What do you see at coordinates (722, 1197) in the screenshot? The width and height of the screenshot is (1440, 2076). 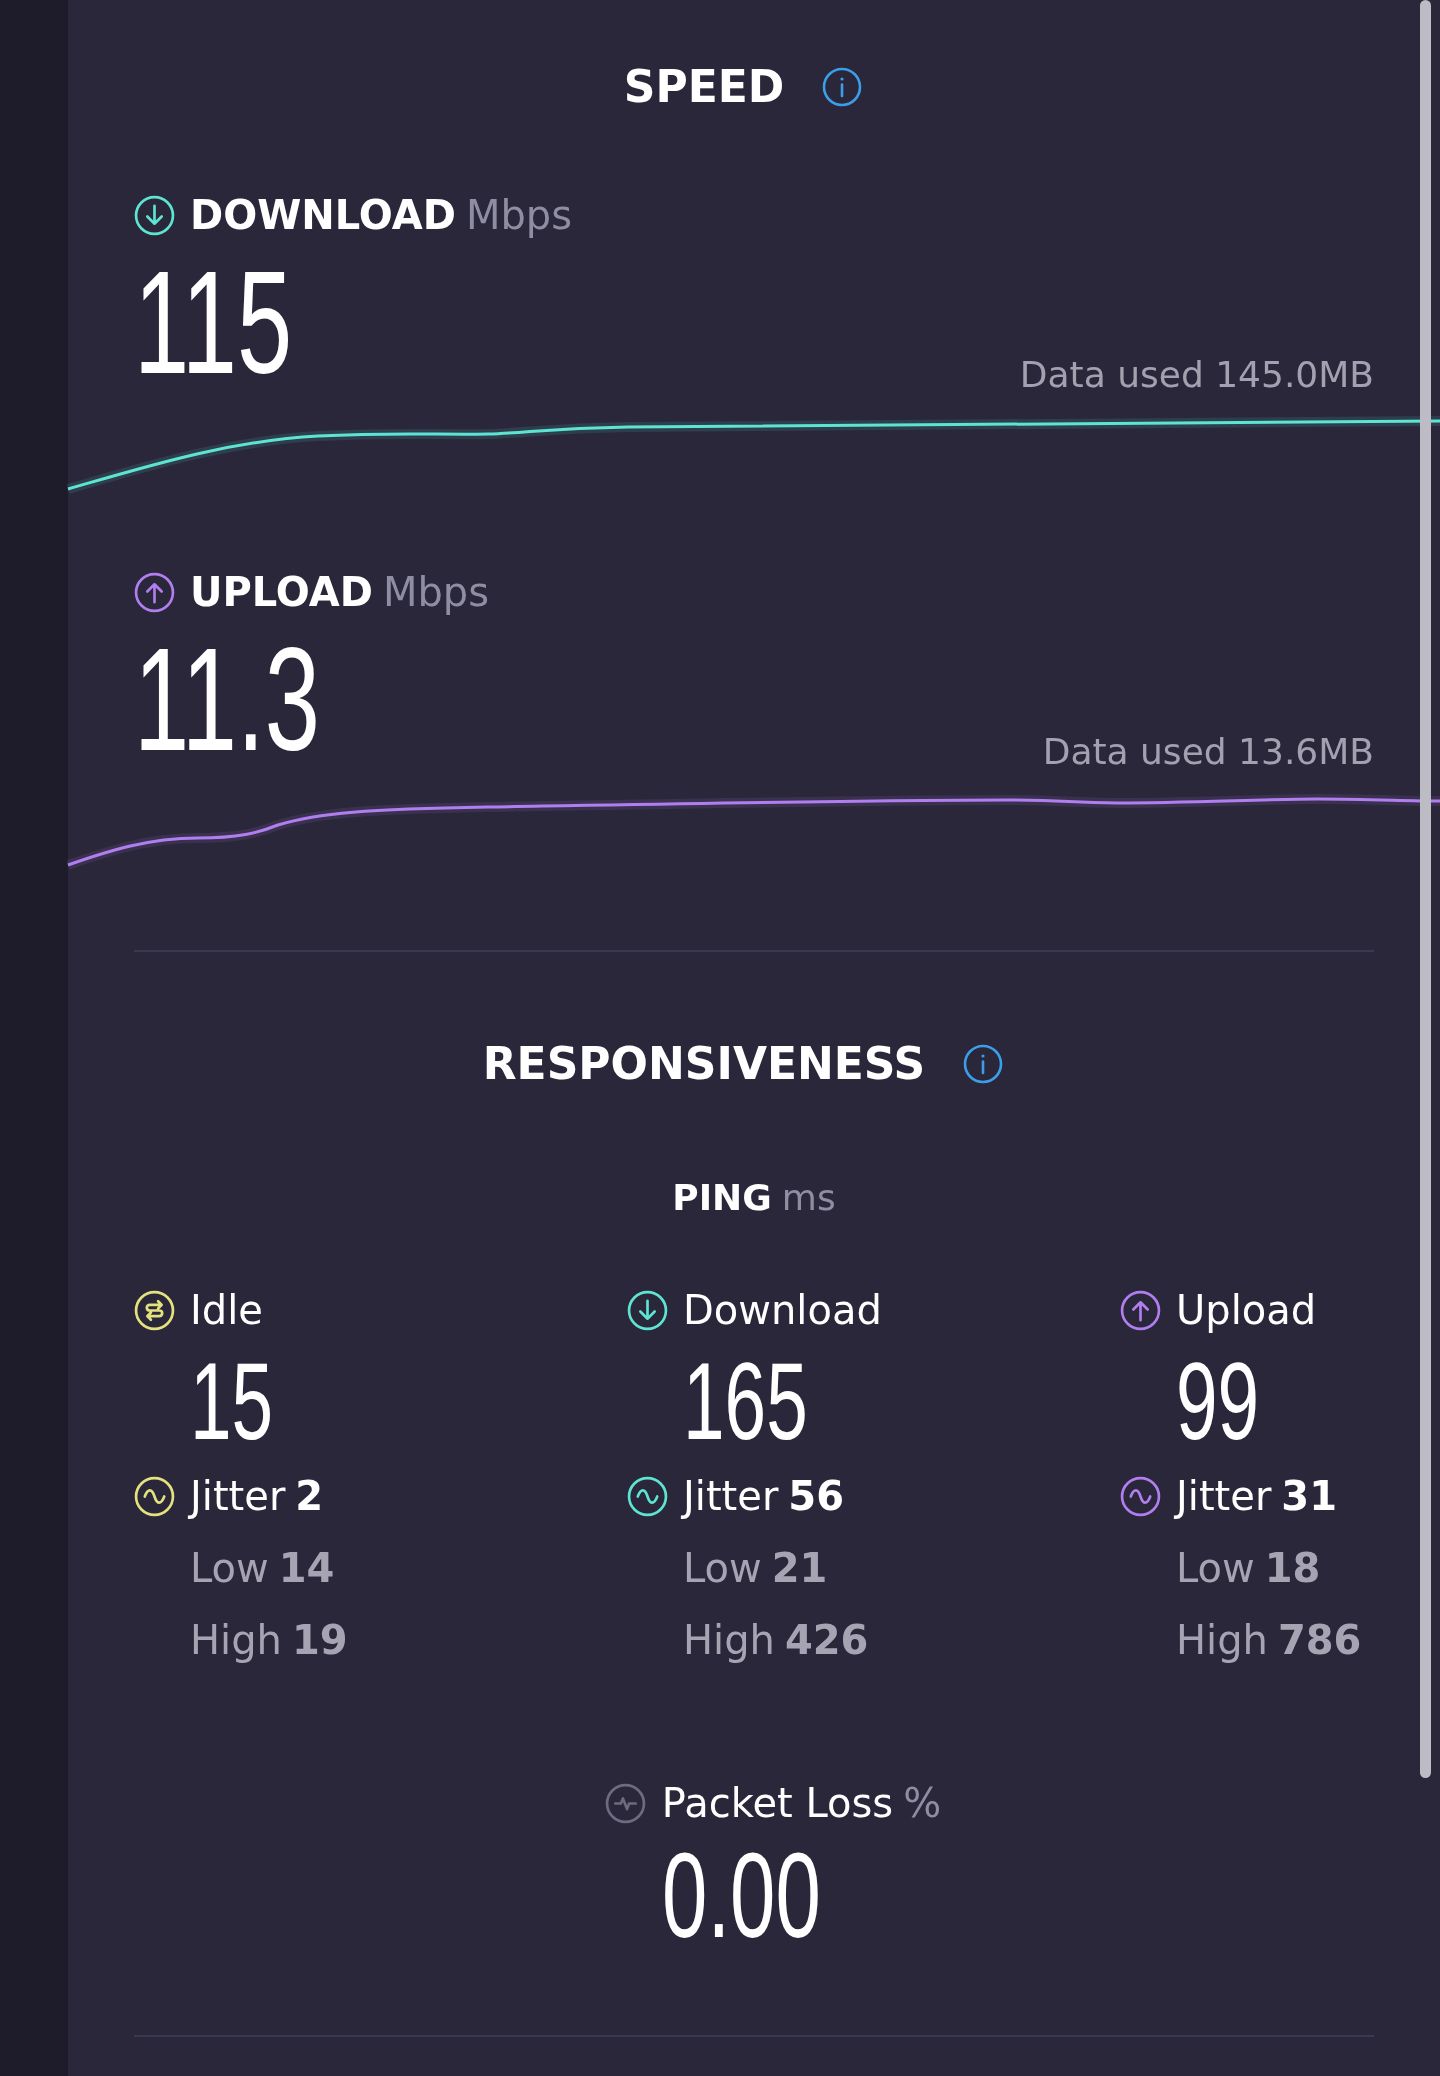 I see `ping-label: PING` at bounding box center [722, 1197].